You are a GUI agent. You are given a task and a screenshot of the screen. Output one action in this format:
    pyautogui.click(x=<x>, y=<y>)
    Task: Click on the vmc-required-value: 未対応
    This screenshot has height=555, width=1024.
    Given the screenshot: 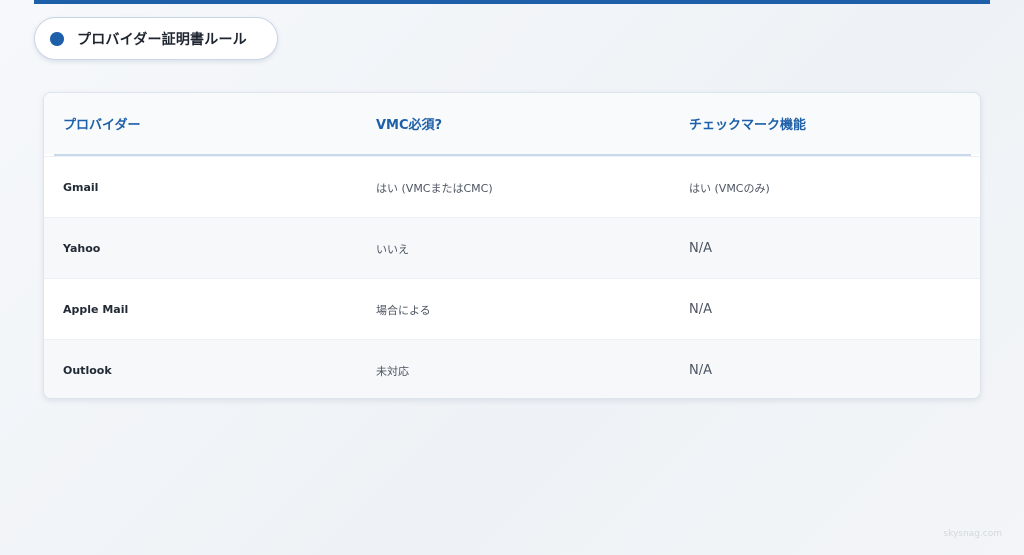 What is the action you would take?
    pyautogui.click(x=392, y=371)
    